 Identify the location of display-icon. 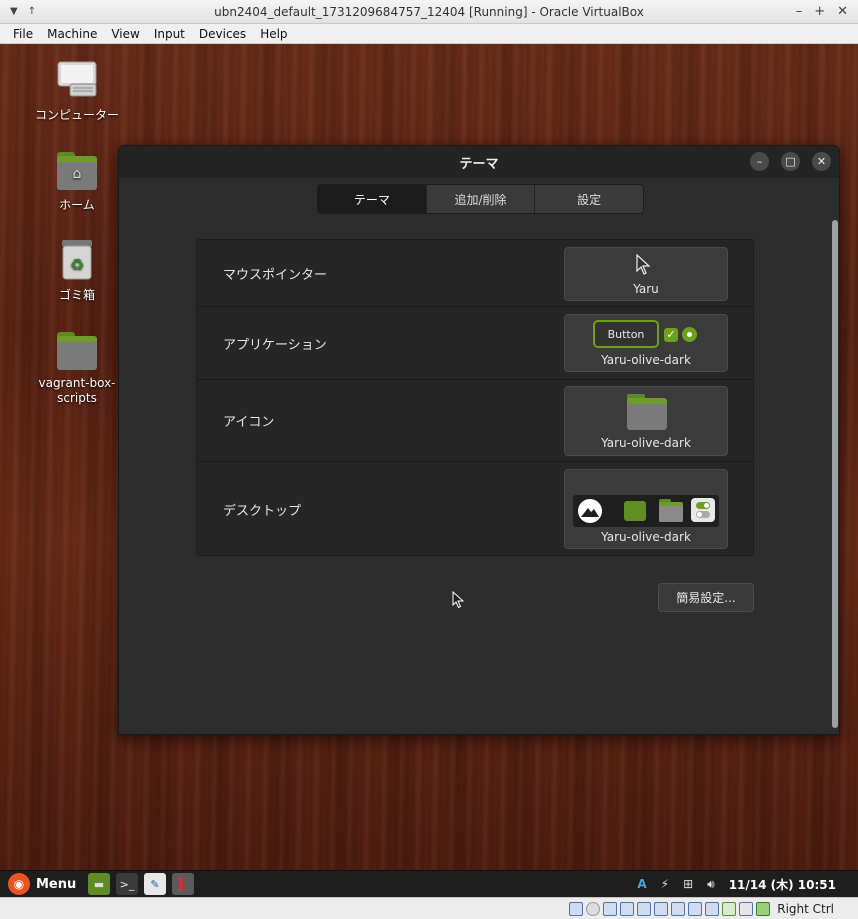
(678, 908).